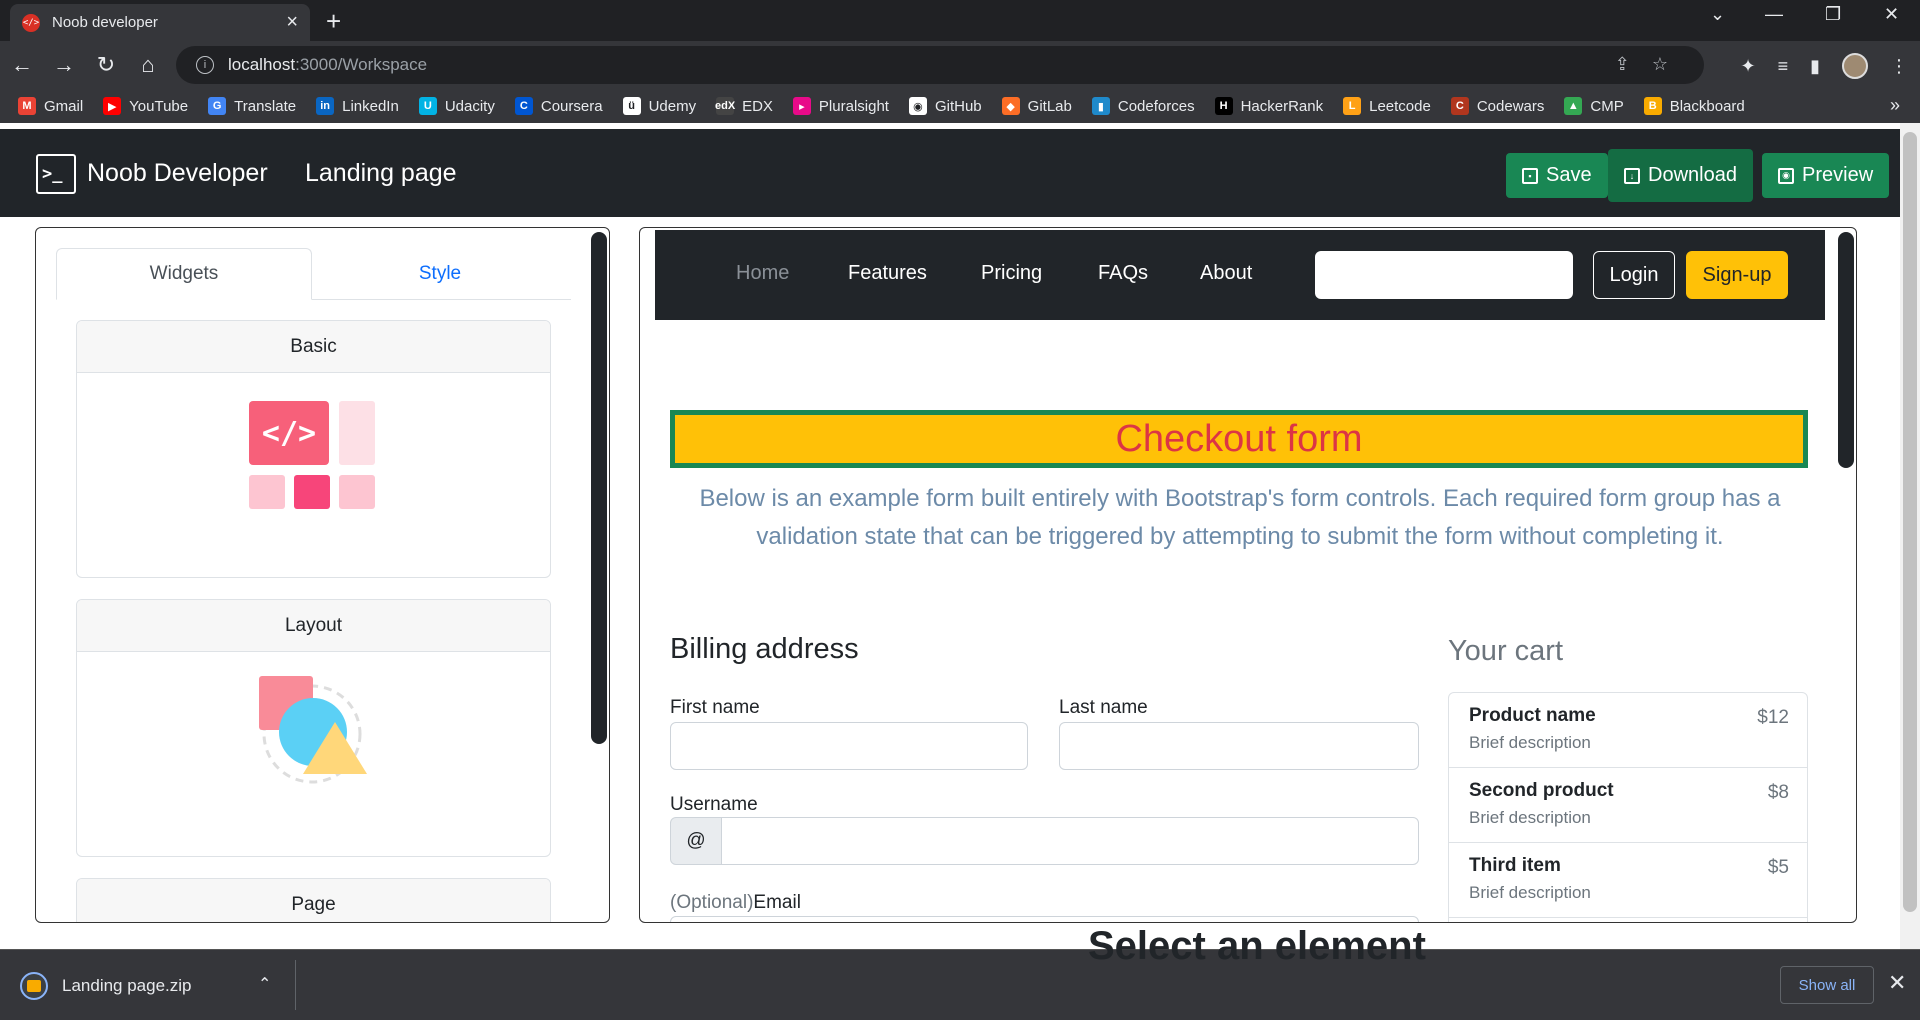  What do you see at coordinates (22, 65) in the screenshot?
I see `back-icon: ←` at bounding box center [22, 65].